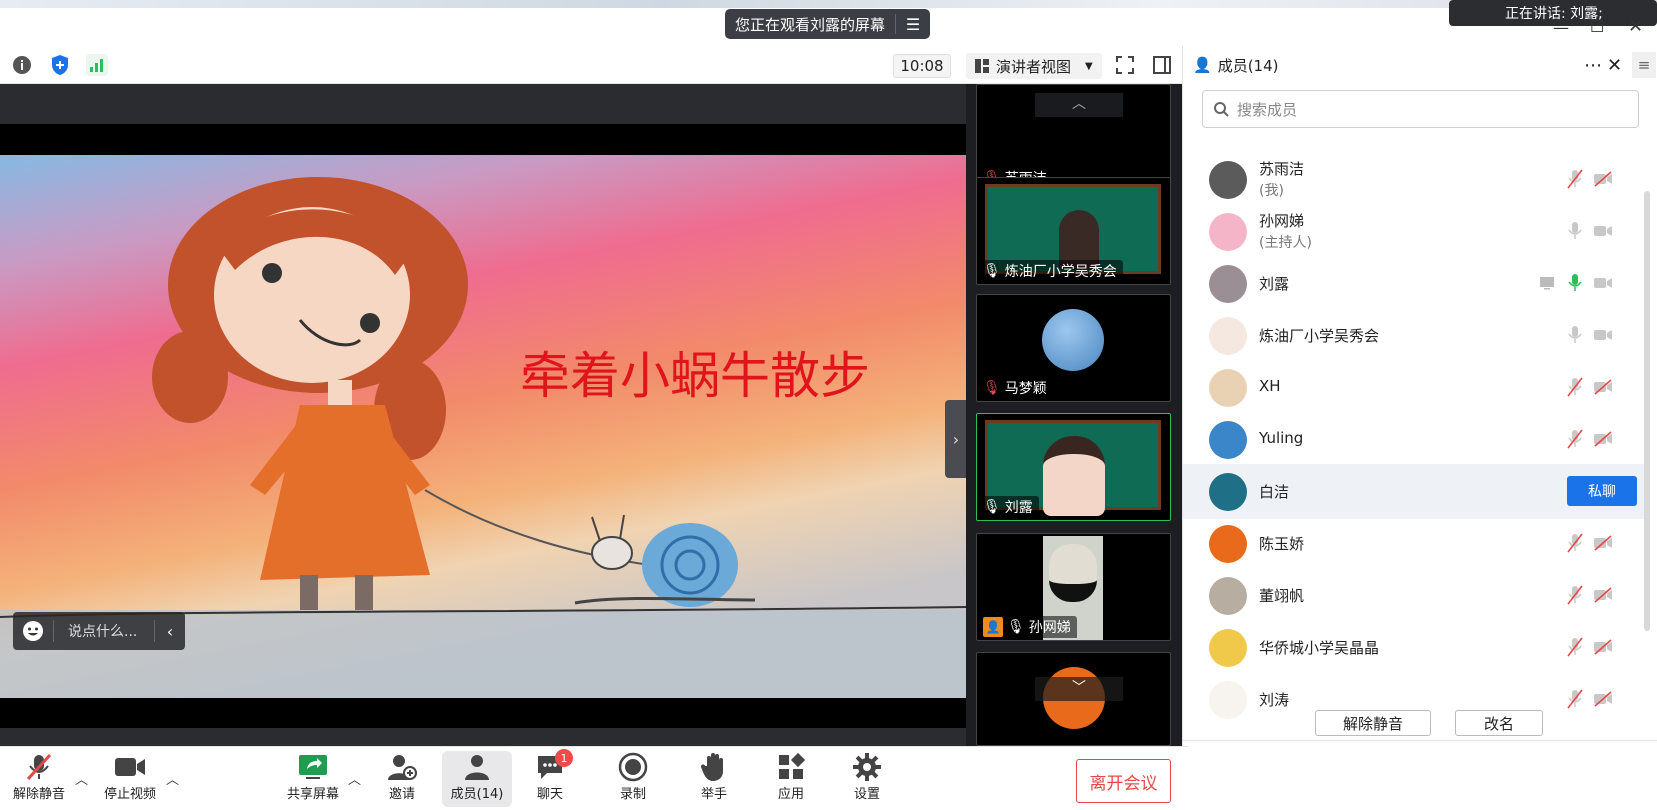  Describe the element at coordinates (354, 778) in the screenshot. I see `share-options-chevron-icon: ︿` at that location.